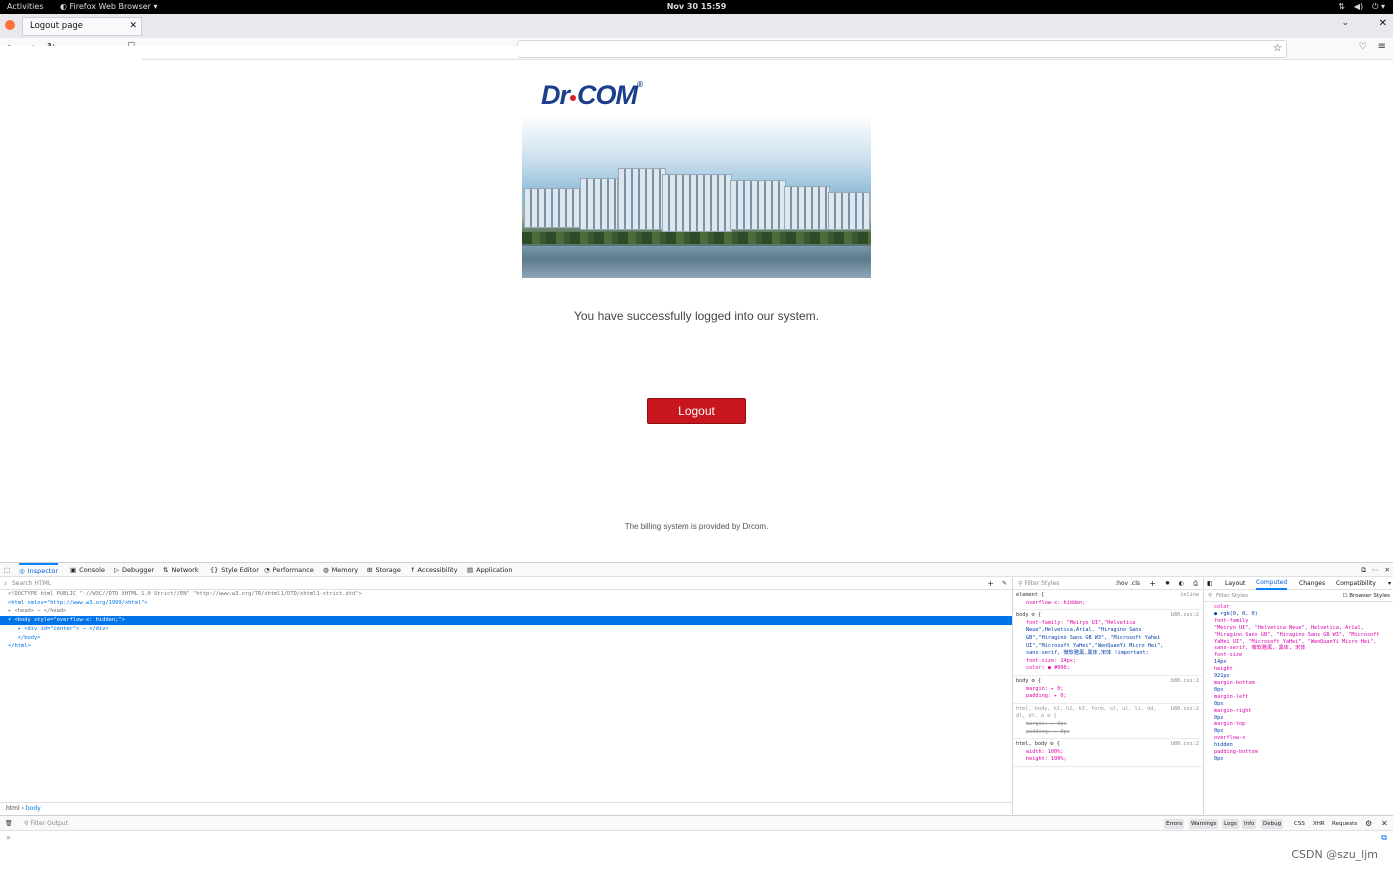 The image size is (1393, 871). I want to click on add-node-icon: +, so click(990, 584).